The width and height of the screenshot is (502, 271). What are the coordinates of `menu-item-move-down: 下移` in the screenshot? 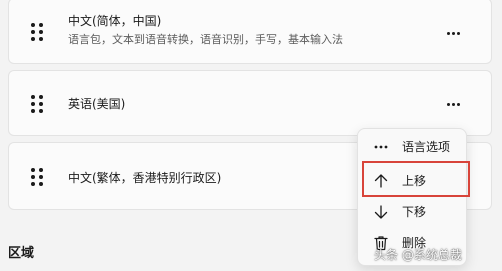 It's located at (412, 212).